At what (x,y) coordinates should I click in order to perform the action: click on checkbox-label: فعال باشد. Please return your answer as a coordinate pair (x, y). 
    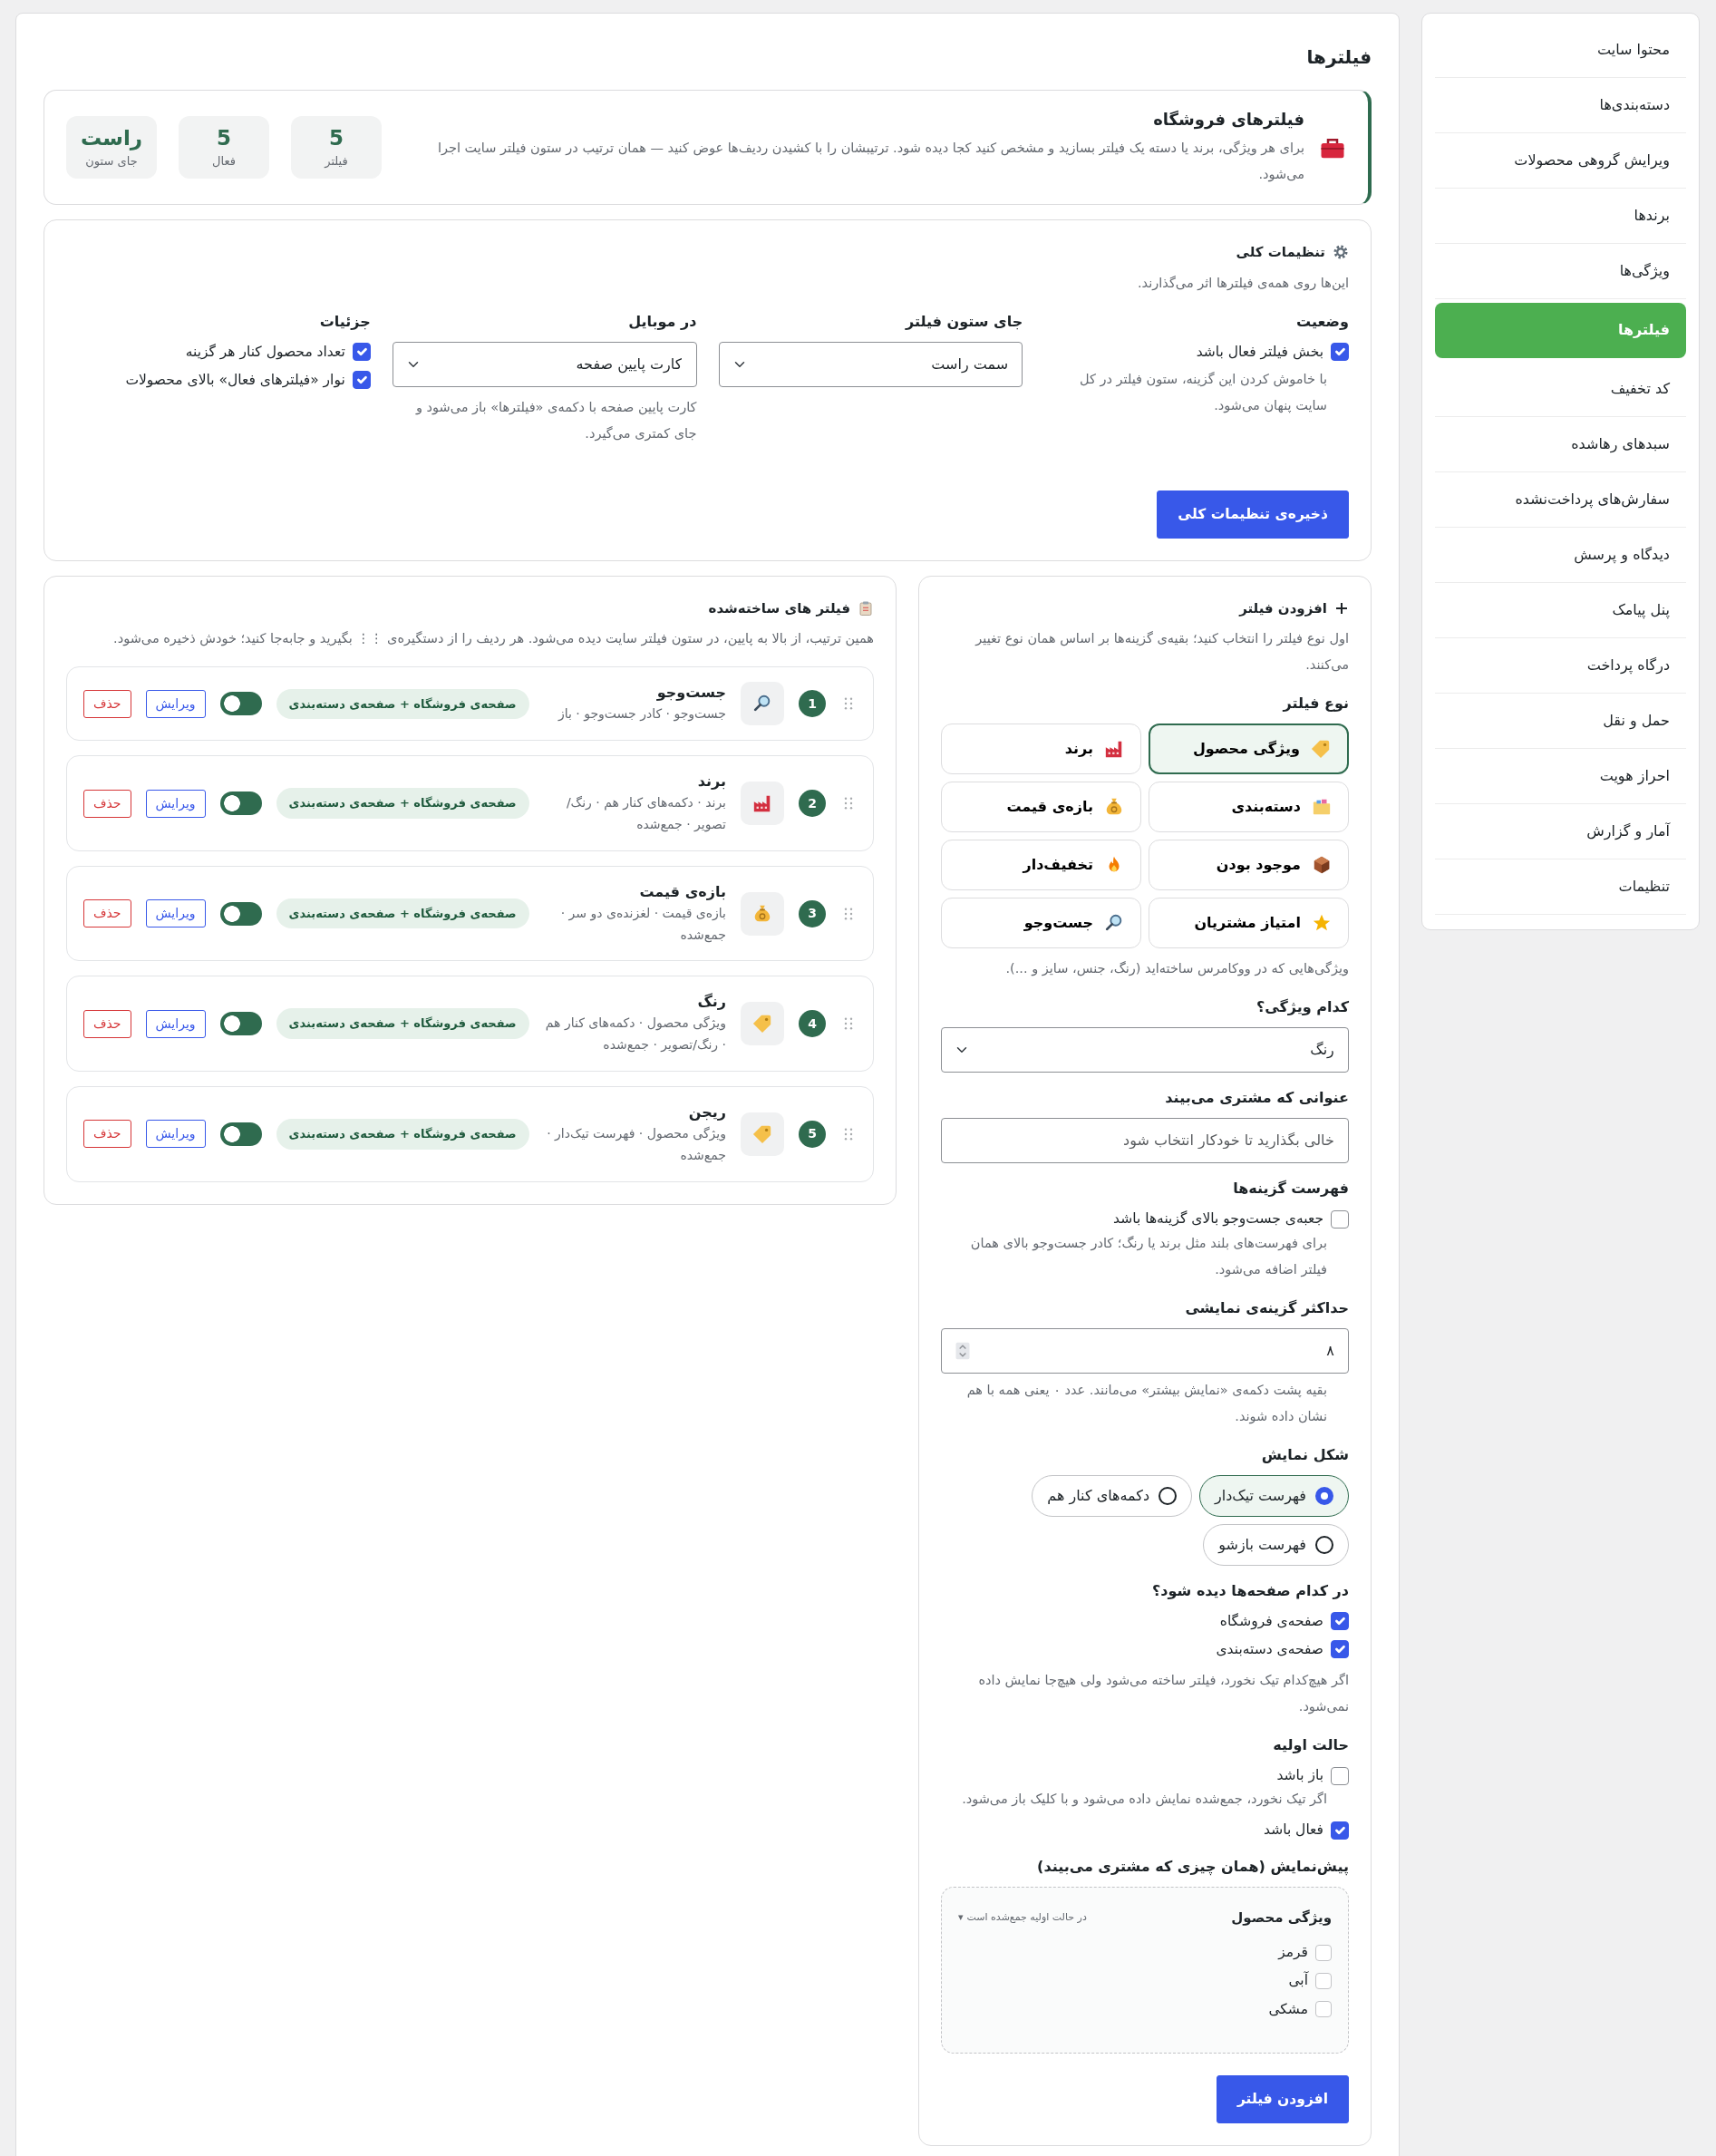
    Looking at the image, I should click on (1293, 1830).